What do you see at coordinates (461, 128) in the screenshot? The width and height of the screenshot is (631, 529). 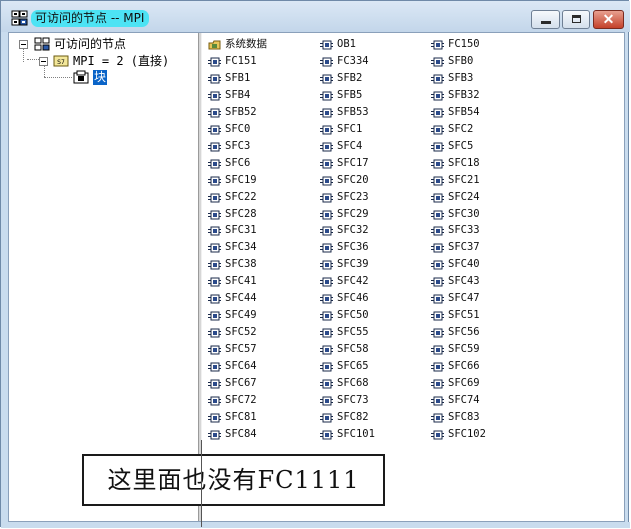 I see `block-name: SFC2` at bounding box center [461, 128].